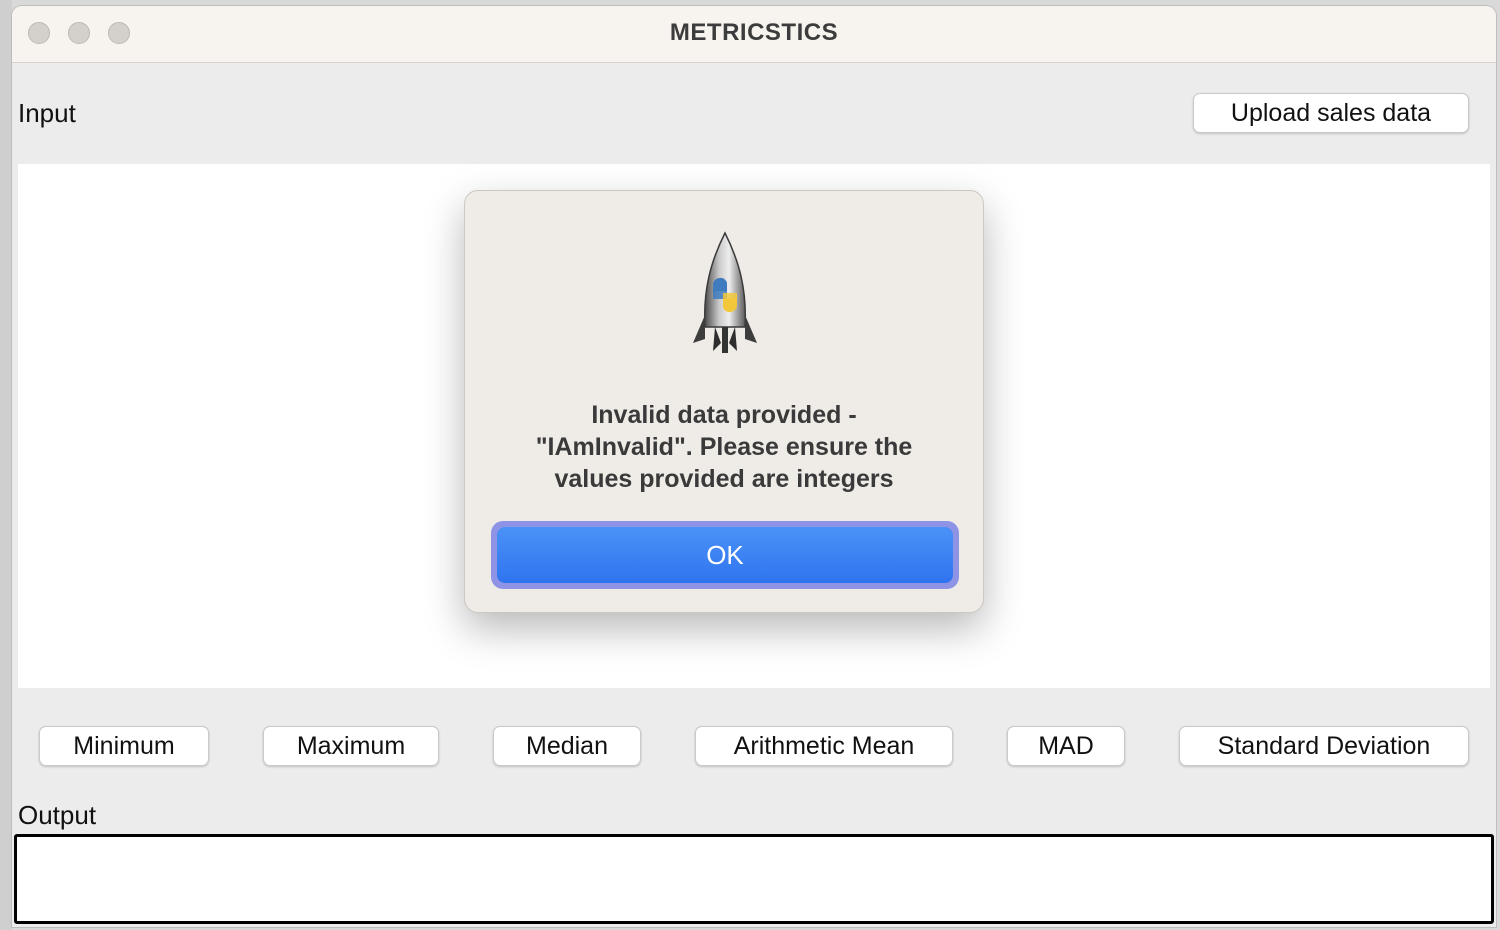 Image resolution: width=1500 pixels, height=930 pixels. What do you see at coordinates (1324, 746) in the screenshot?
I see `standard-deviation-button: Standard Deviation` at bounding box center [1324, 746].